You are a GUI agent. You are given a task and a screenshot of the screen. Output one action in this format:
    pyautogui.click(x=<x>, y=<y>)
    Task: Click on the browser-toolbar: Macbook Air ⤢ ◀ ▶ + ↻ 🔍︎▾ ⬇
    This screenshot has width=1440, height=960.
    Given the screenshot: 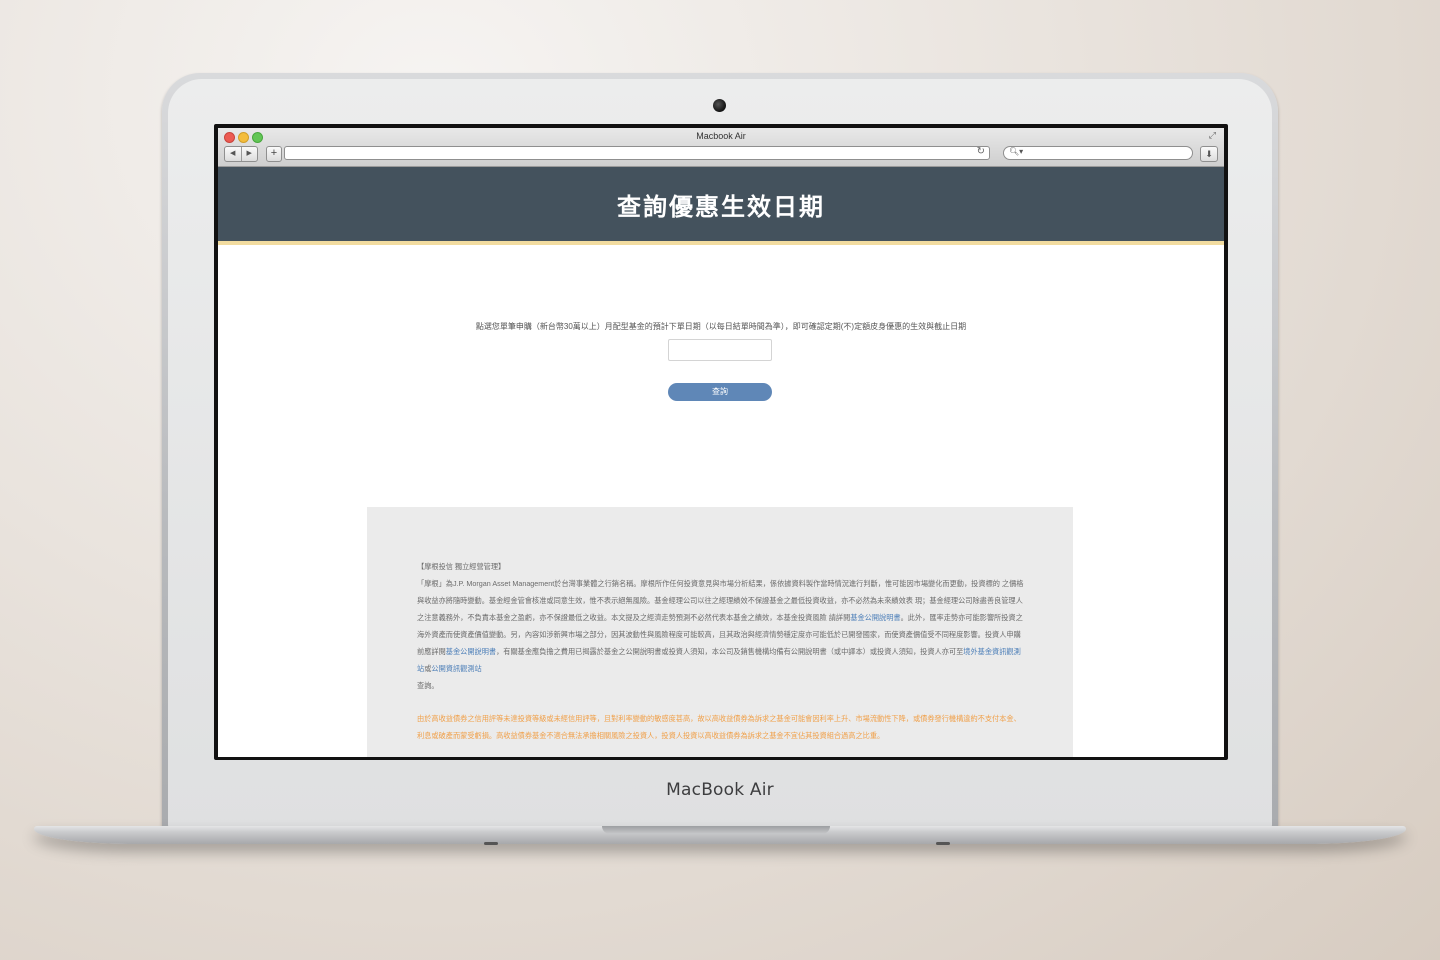 What is the action you would take?
    pyautogui.click(x=721, y=147)
    